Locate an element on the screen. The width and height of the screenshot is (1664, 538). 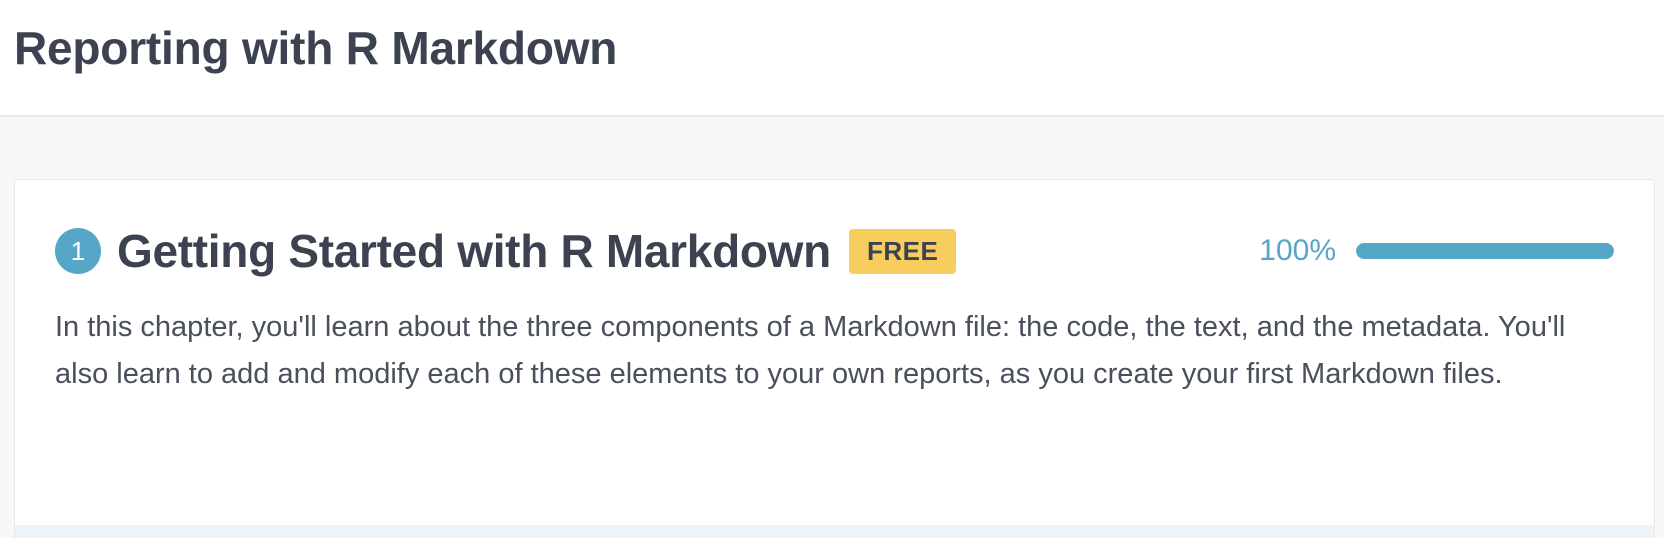
progress-bar-fill is located at coordinates (1485, 251).